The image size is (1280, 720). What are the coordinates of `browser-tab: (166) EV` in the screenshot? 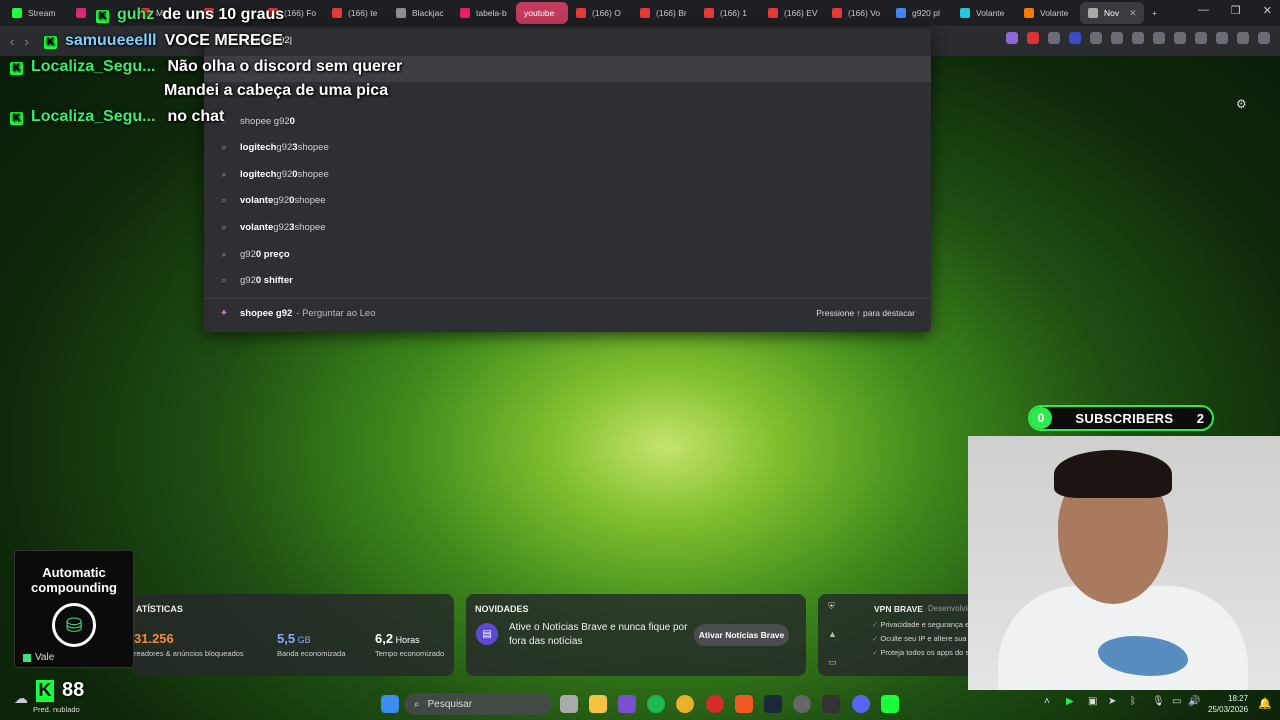 It's located at (792, 13).